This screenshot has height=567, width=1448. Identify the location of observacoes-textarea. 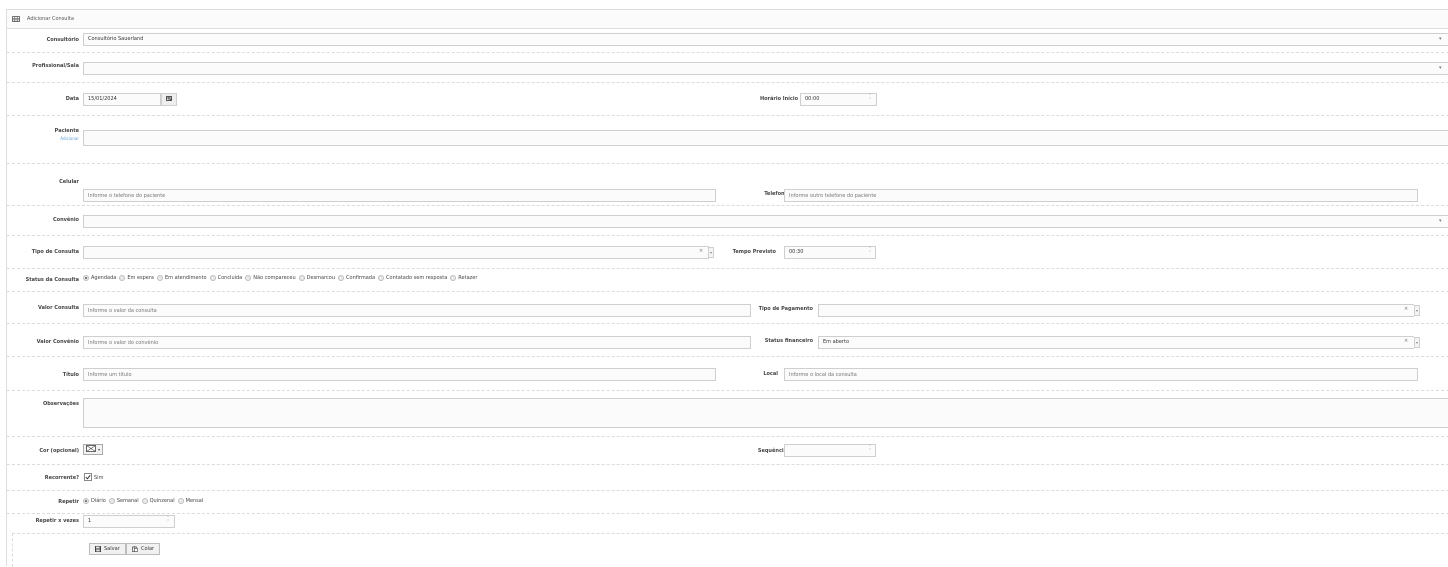
(765, 413).